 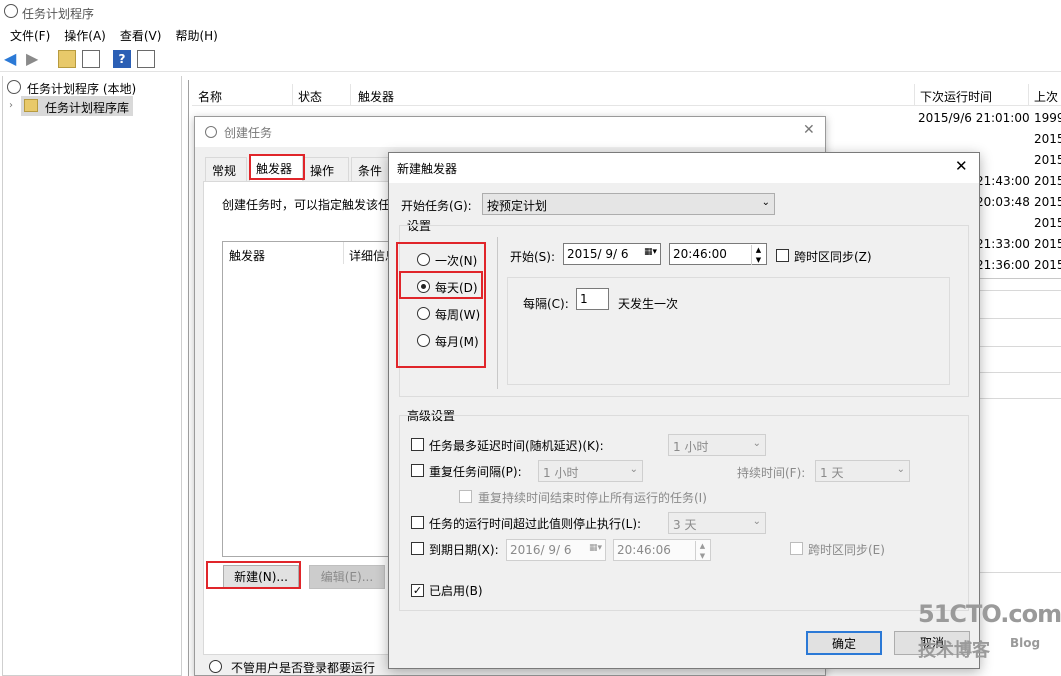 I want to click on help-icon: ?, so click(x=122, y=59).